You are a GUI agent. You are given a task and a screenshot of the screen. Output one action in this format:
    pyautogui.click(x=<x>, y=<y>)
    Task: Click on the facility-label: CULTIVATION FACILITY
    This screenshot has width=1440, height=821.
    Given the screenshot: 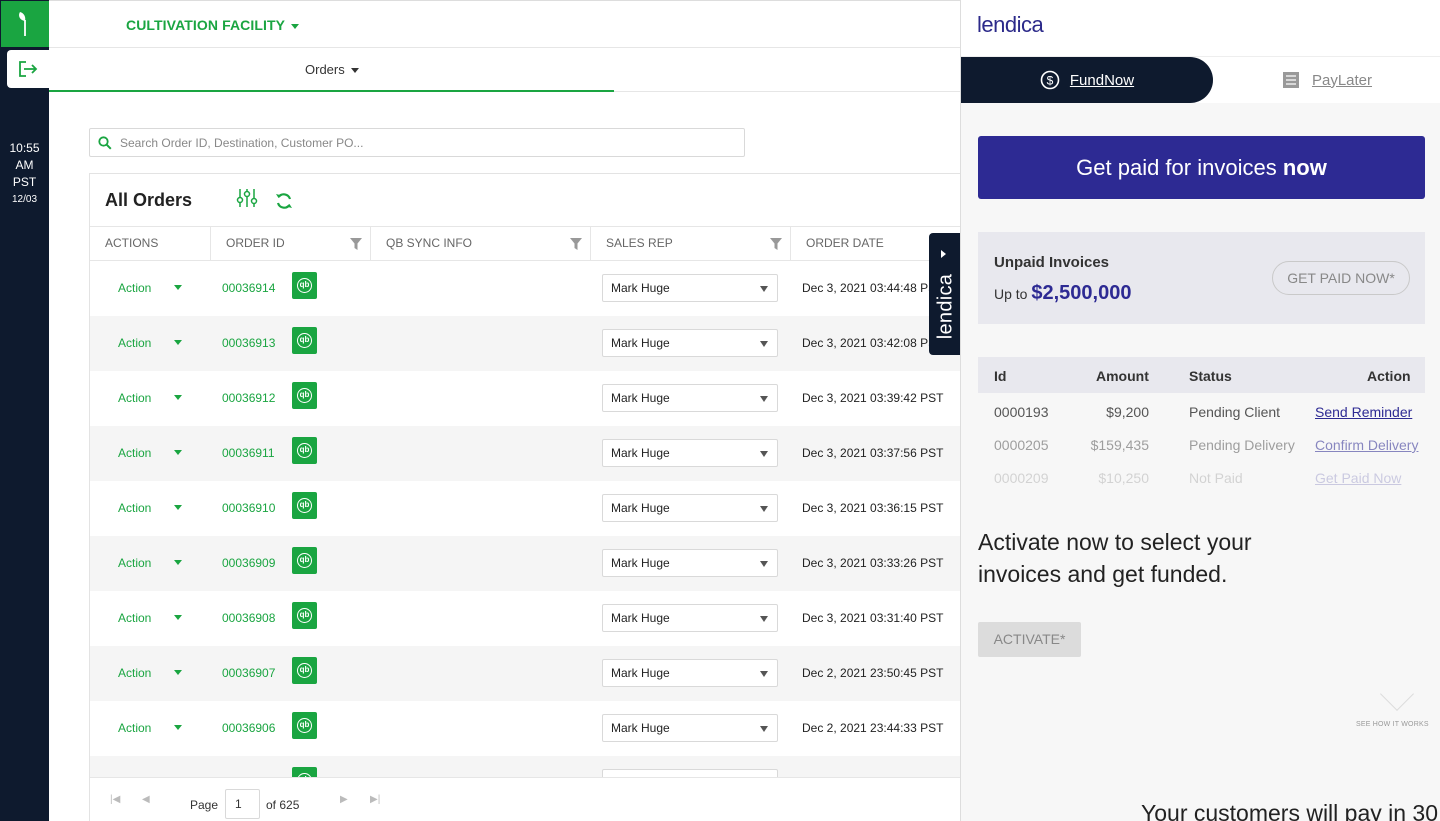 What is the action you would take?
    pyautogui.click(x=206, y=25)
    